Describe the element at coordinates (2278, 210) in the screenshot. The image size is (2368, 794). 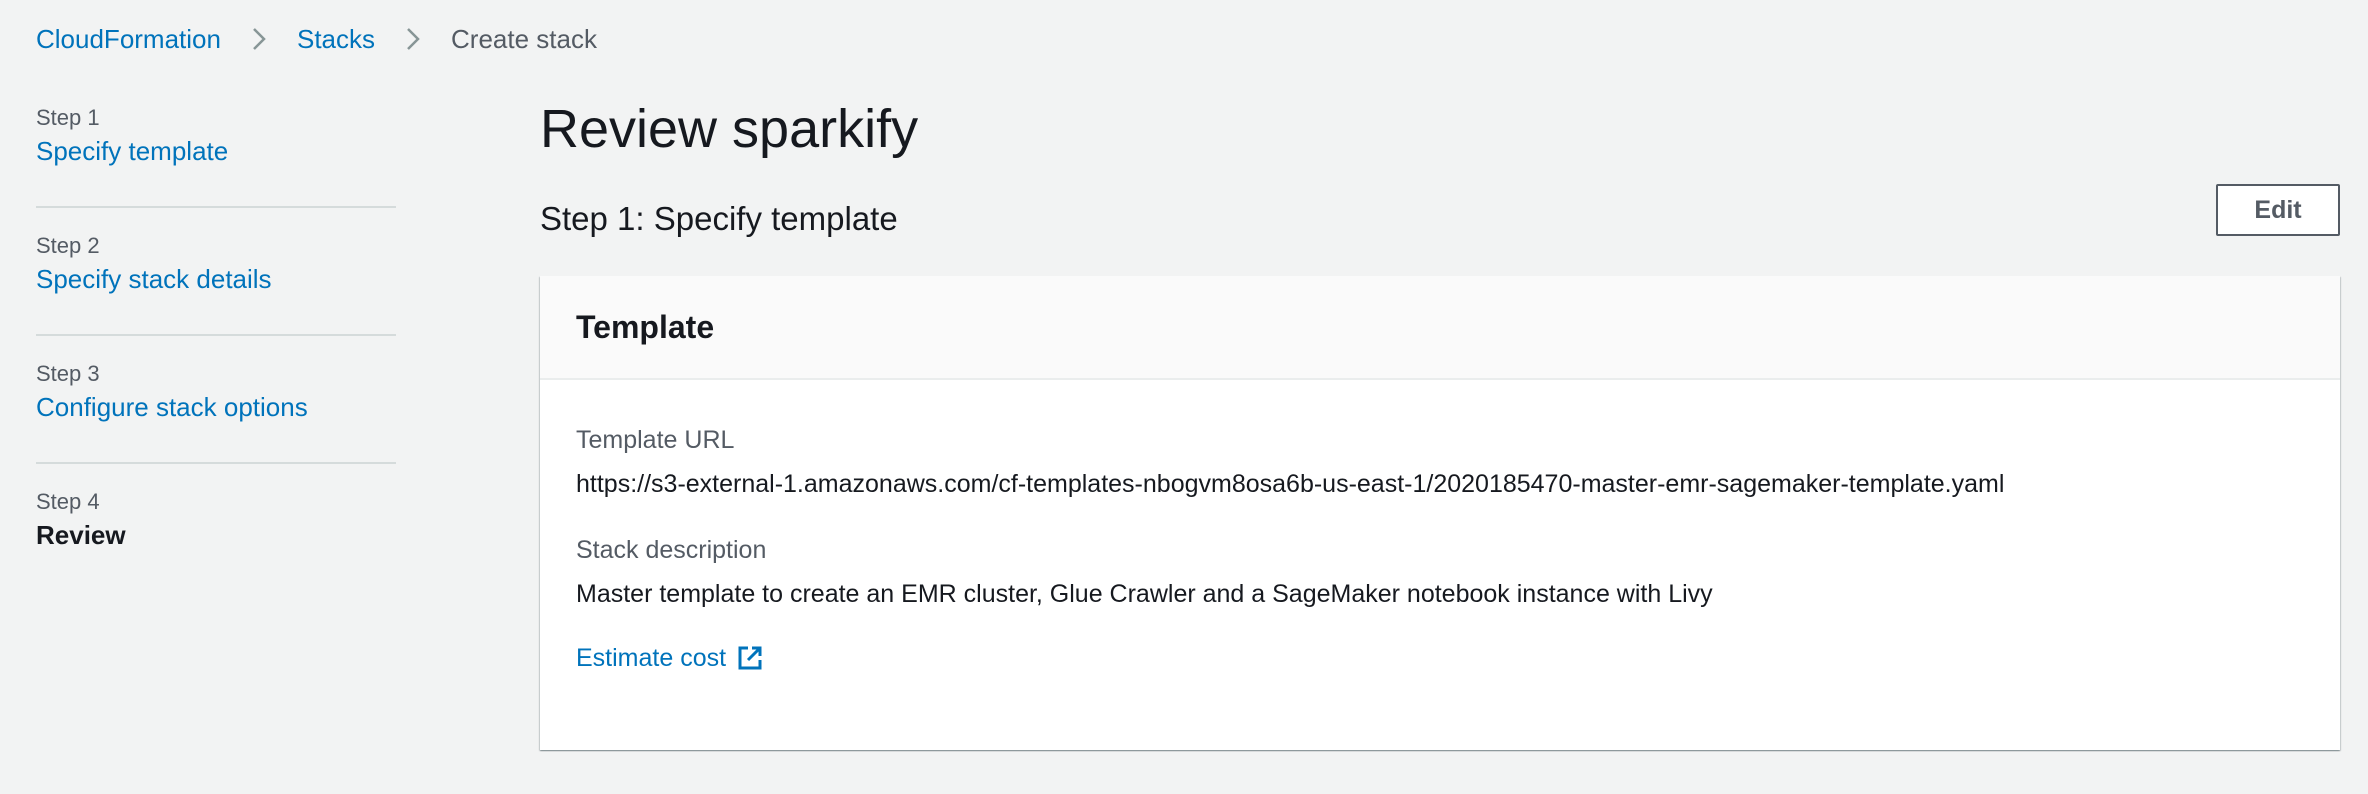
I see `edit-button: Edit` at that location.